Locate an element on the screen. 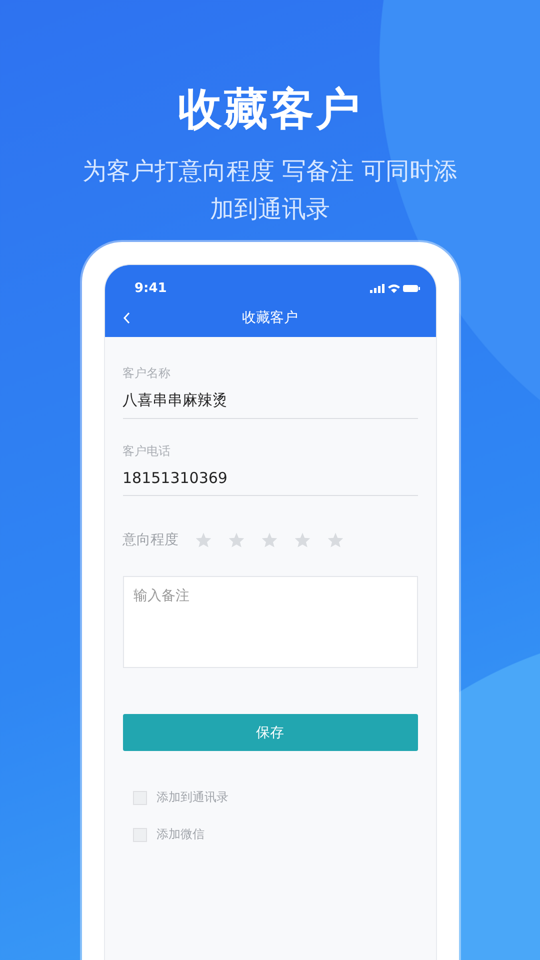 This screenshot has height=960, width=540. input-field: 八喜串串麻辣烫 is located at coordinates (270, 400).